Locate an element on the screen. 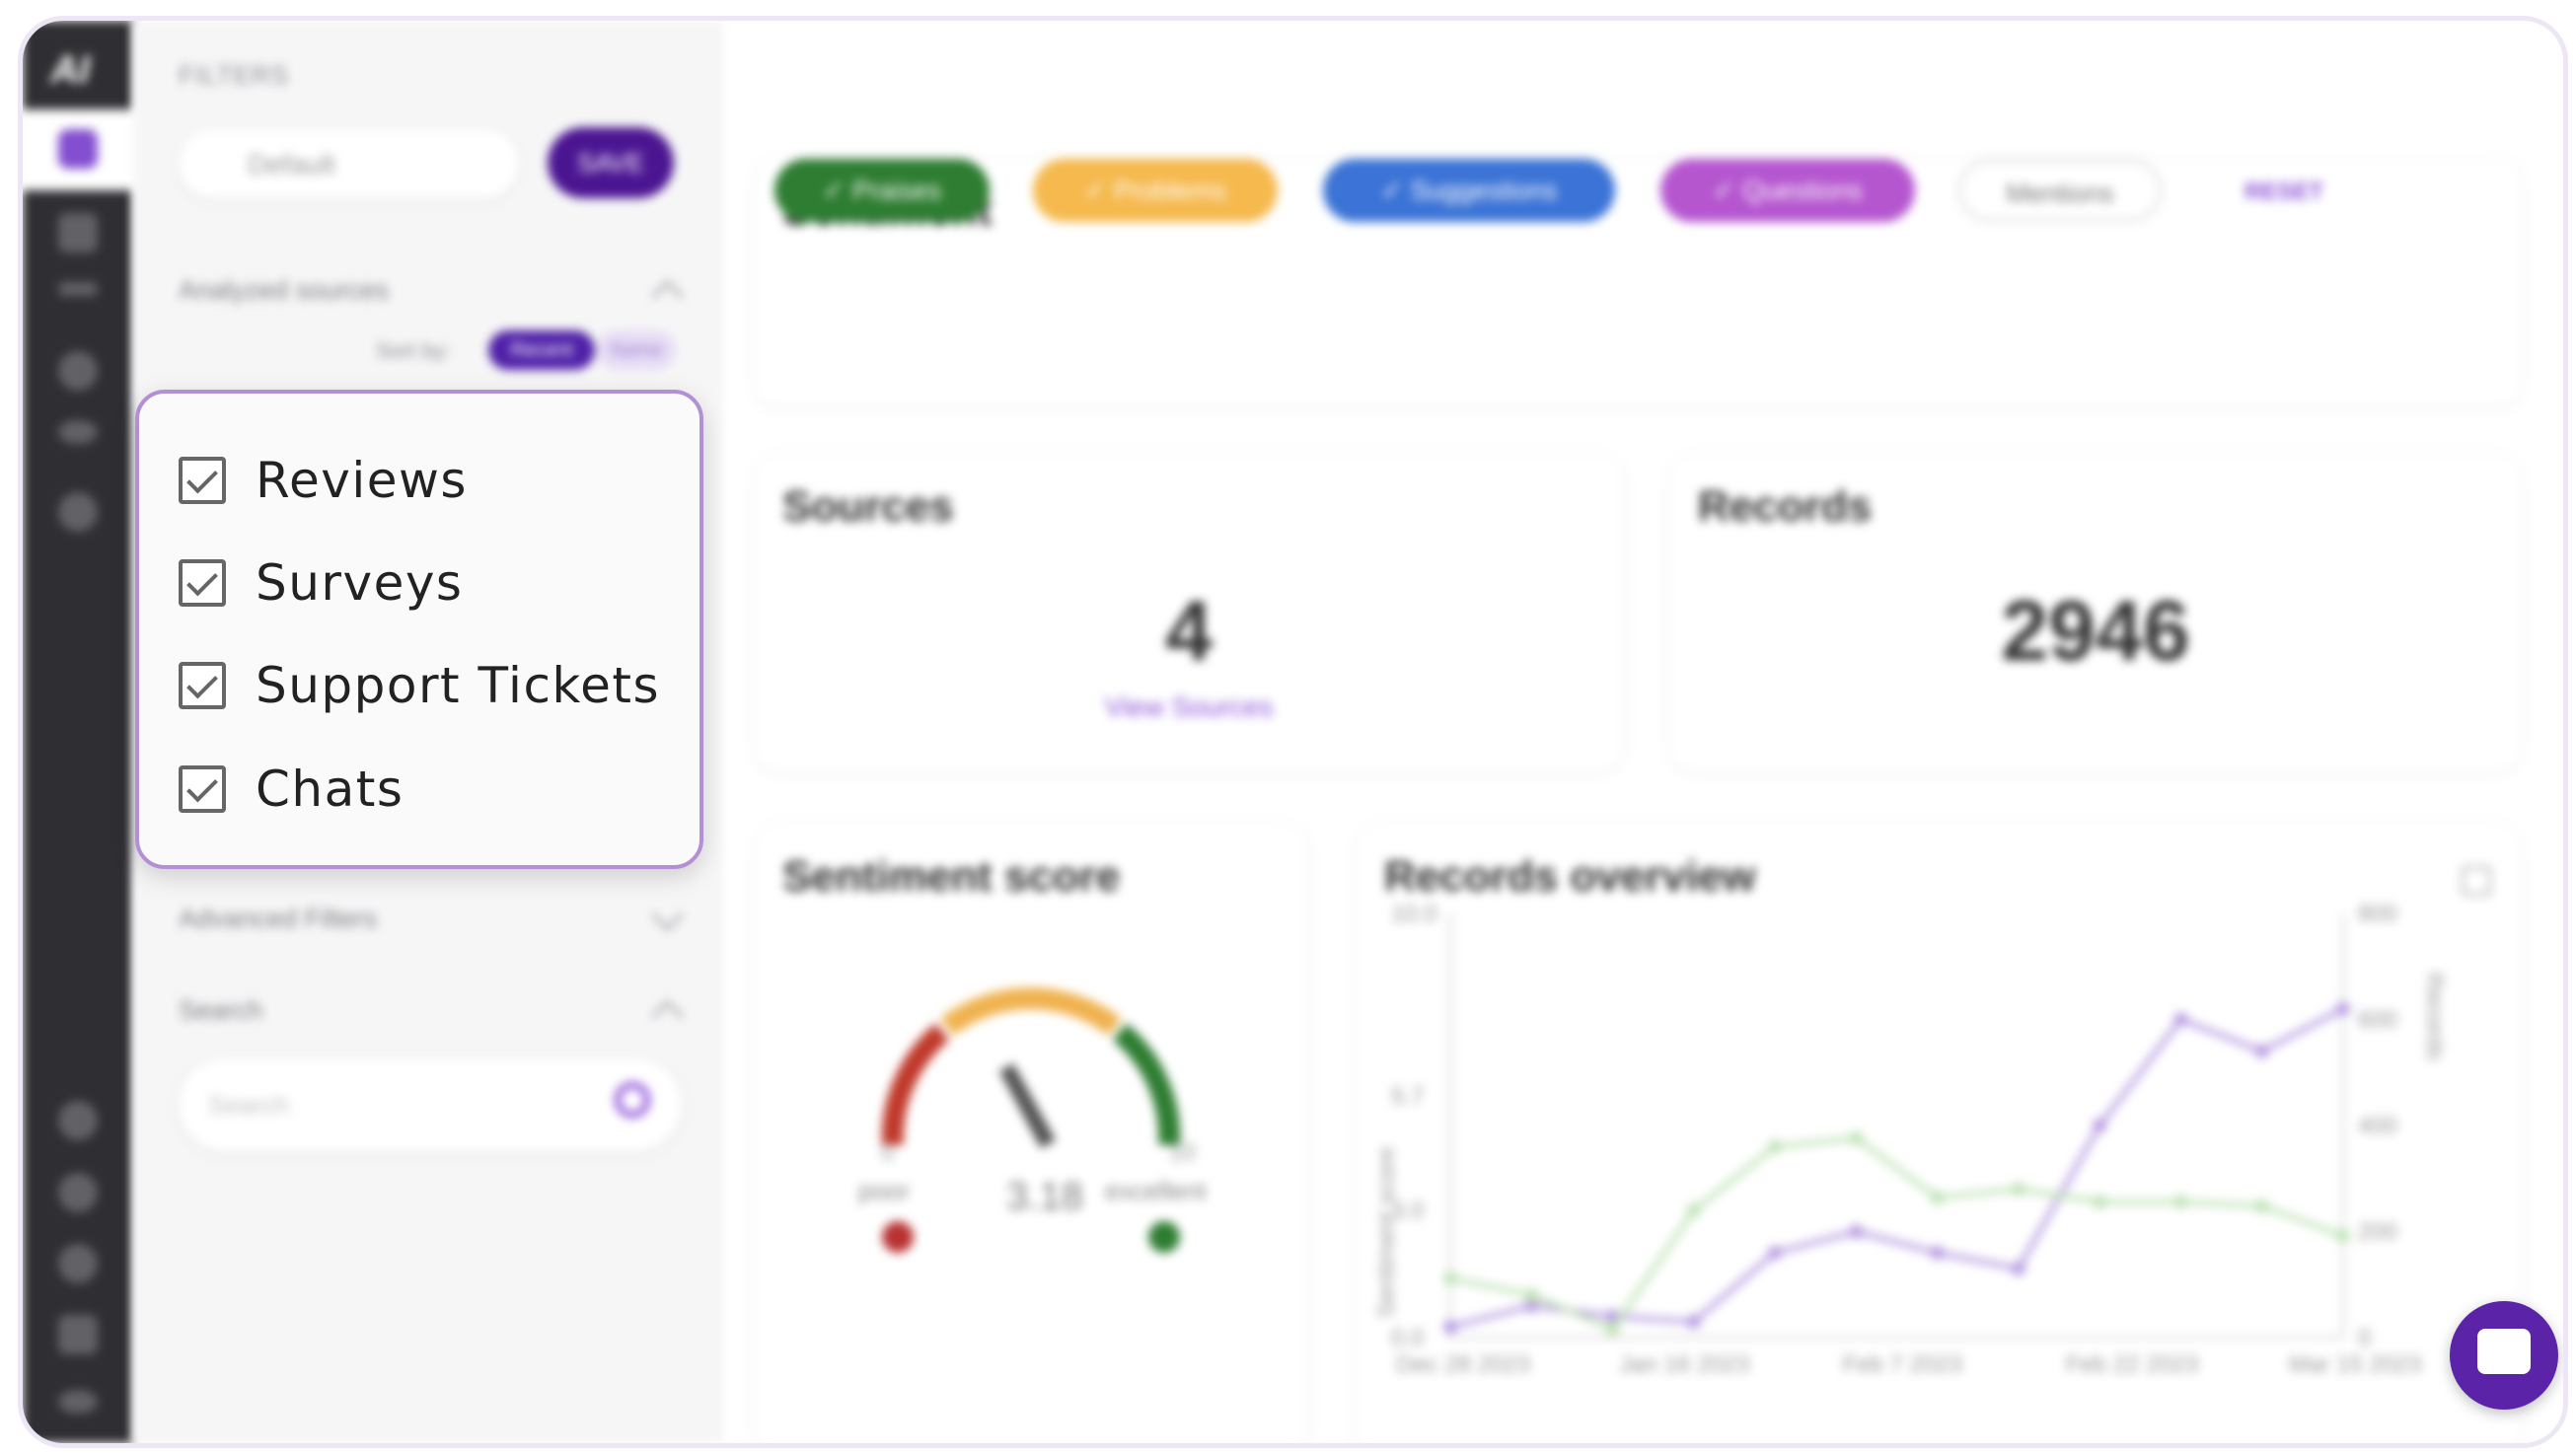 Image resolution: width=2576 pixels, height=1453 pixels. records-card: Records 2946 is located at coordinates (2095, 613).